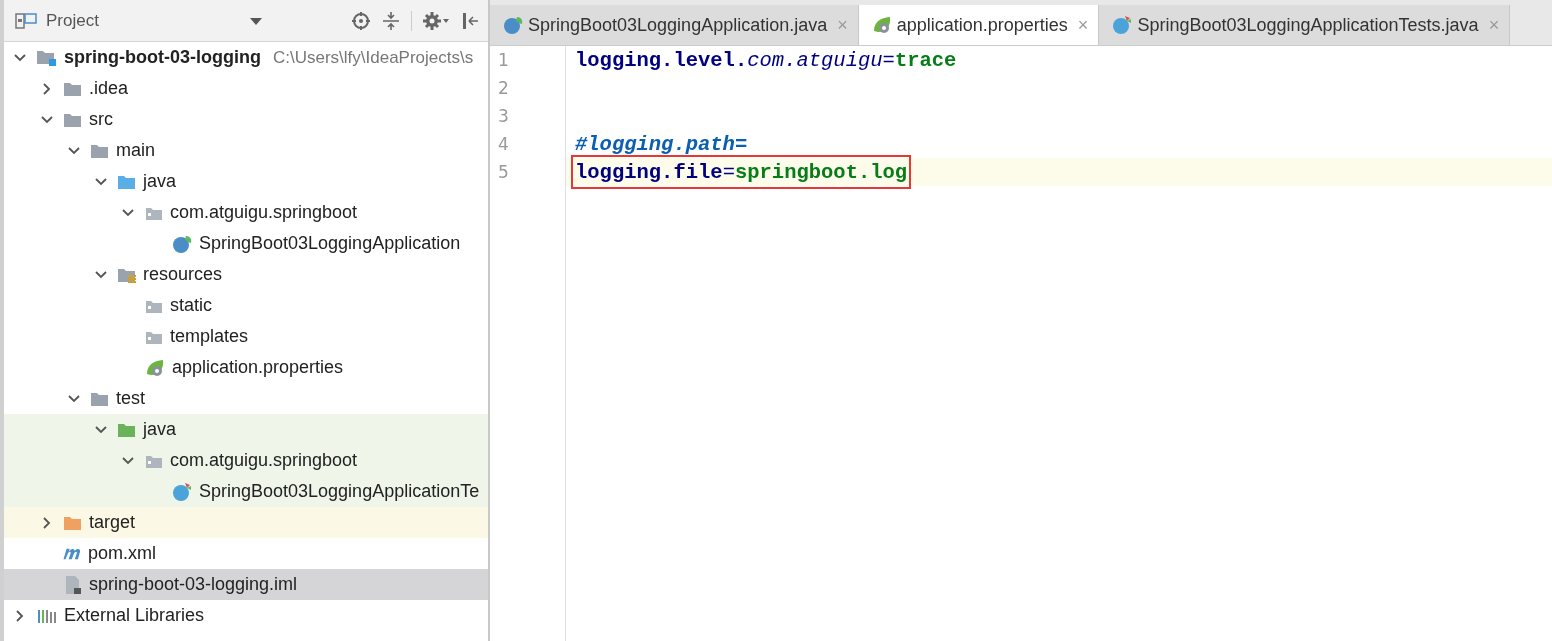  What do you see at coordinates (246, 305) in the screenshot?
I see `tree-item: static` at bounding box center [246, 305].